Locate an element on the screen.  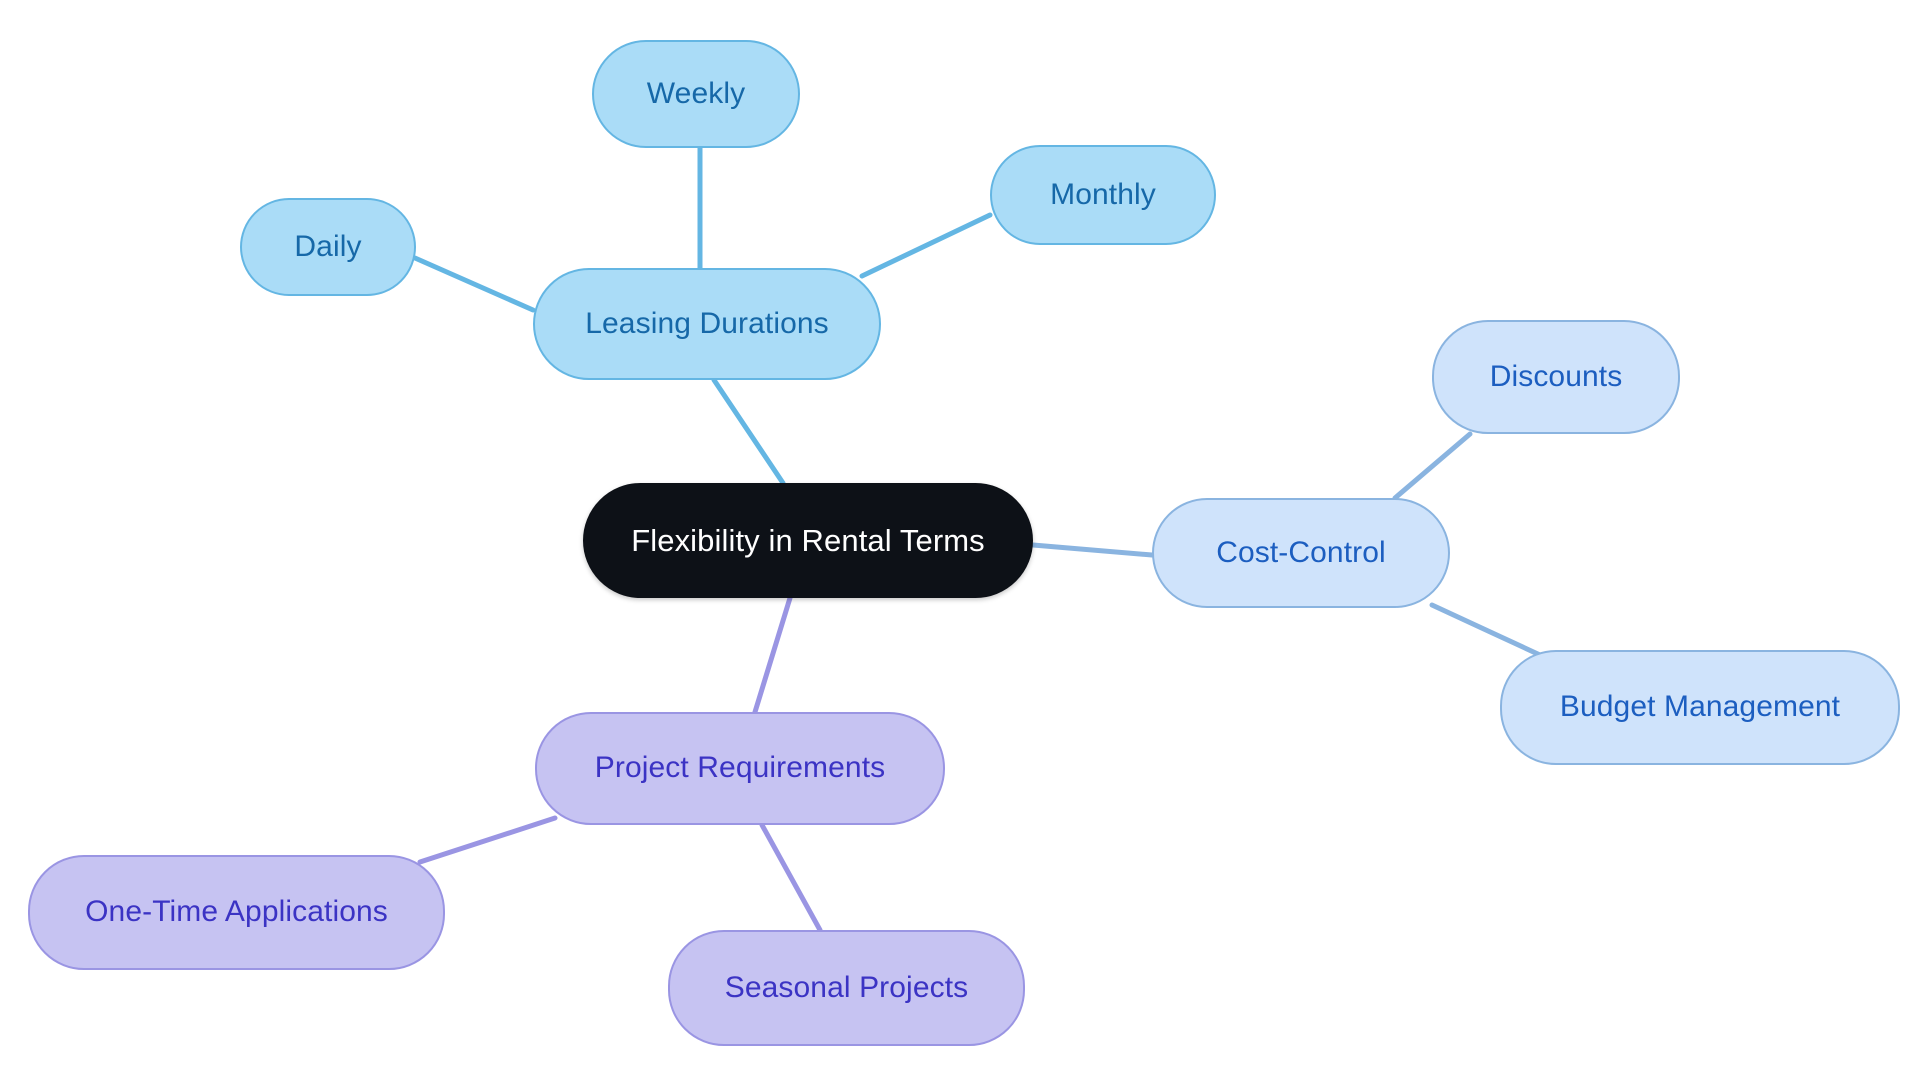
node-daily: Daily is located at coordinates (328, 247).